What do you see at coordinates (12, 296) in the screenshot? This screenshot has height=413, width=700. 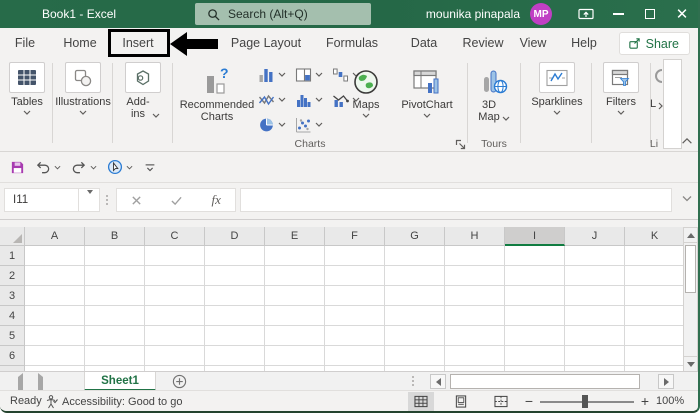 I see `row-header-3: 3` at bounding box center [12, 296].